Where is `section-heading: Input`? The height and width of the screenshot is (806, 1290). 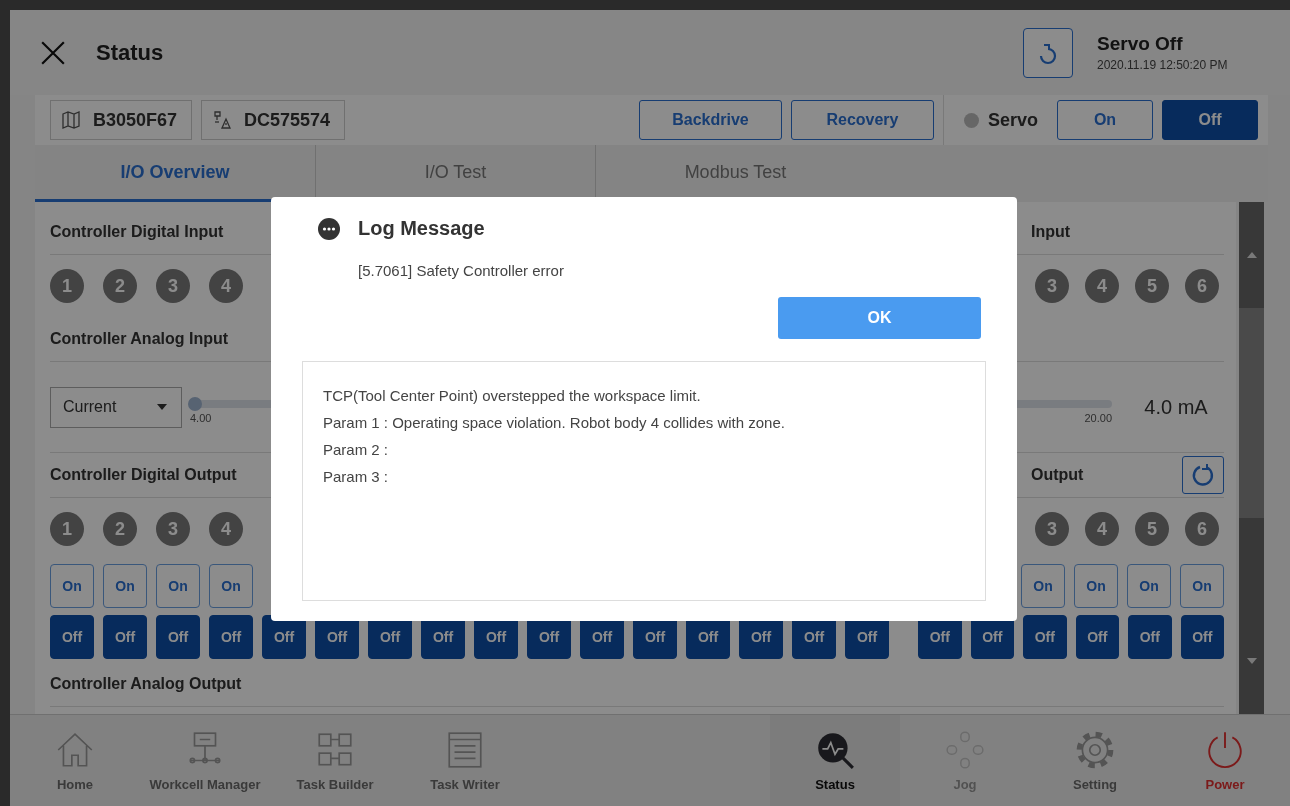 section-heading: Input is located at coordinates (1051, 232).